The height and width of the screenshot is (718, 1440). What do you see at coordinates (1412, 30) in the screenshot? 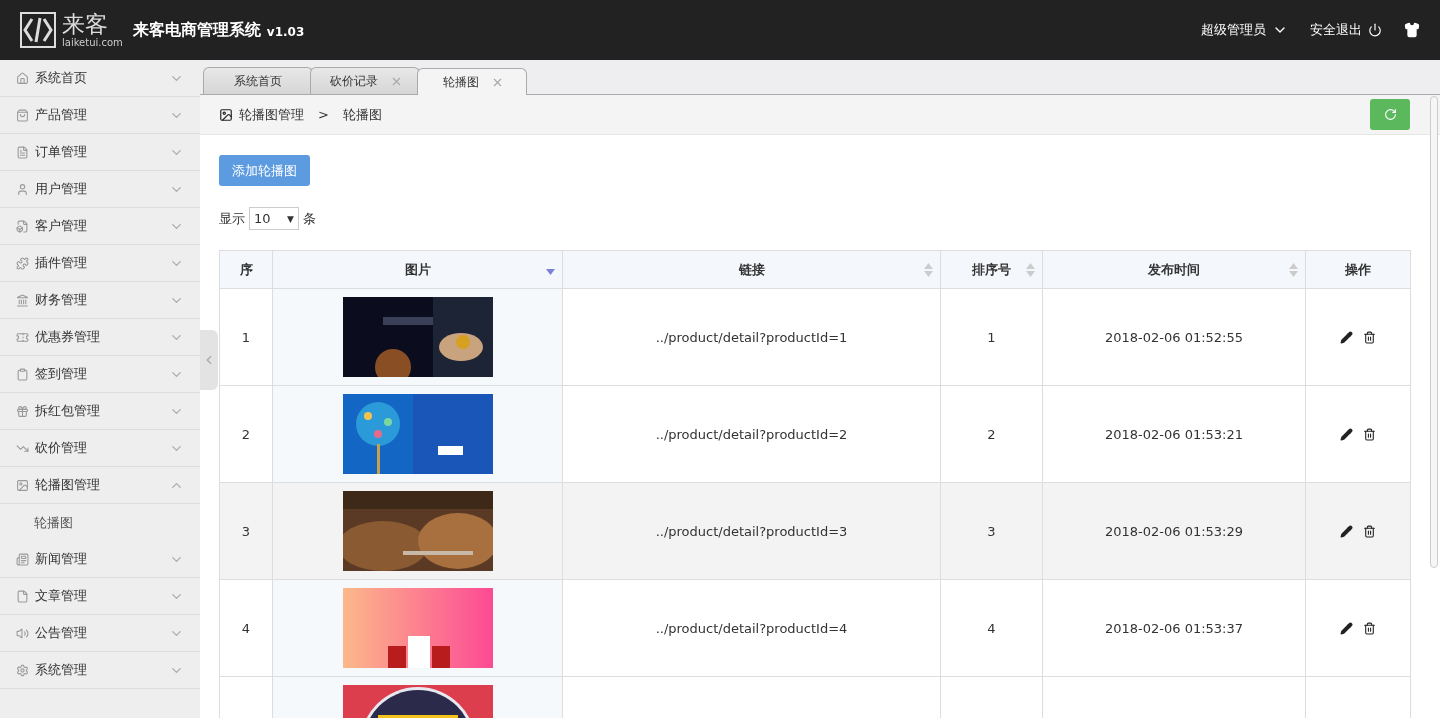
I see `shirt-icon` at bounding box center [1412, 30].